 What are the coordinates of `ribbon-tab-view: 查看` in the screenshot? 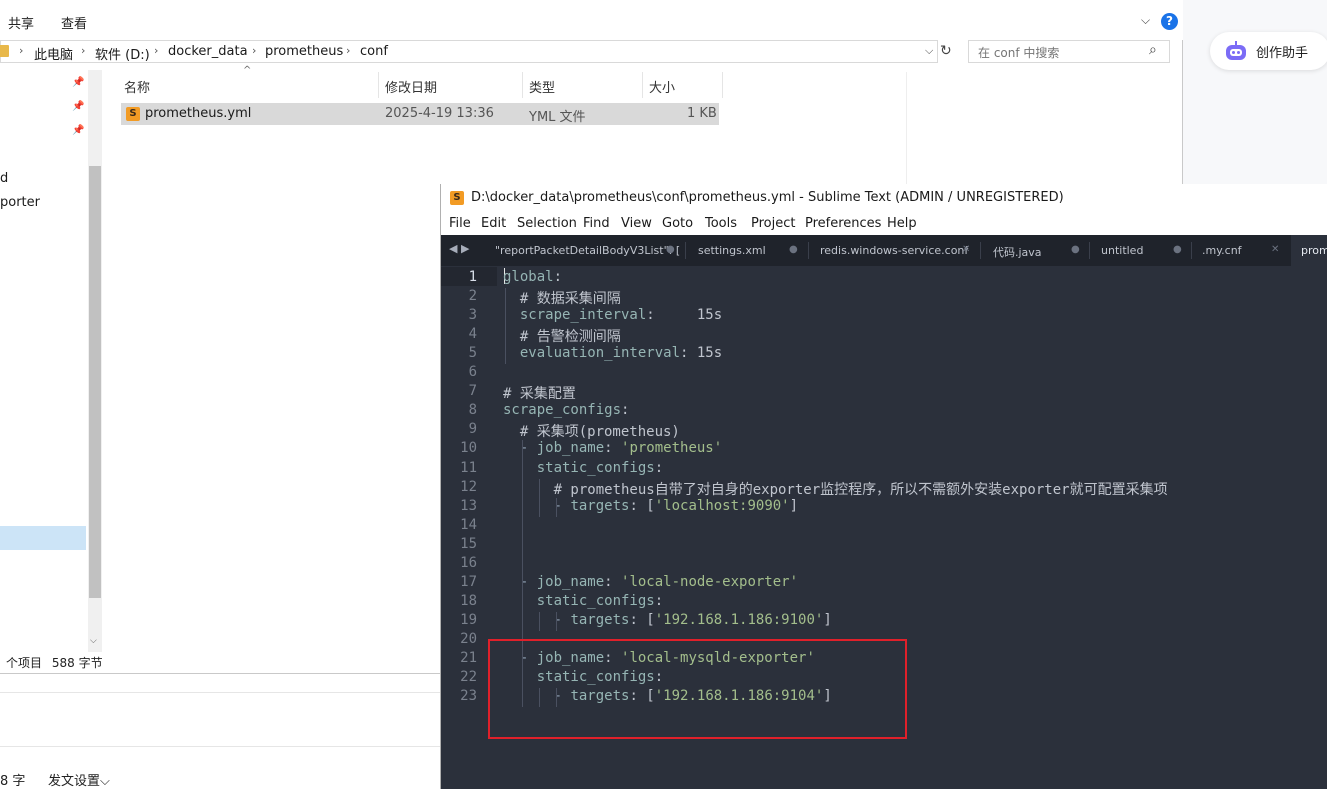 It's located at (74, 22).